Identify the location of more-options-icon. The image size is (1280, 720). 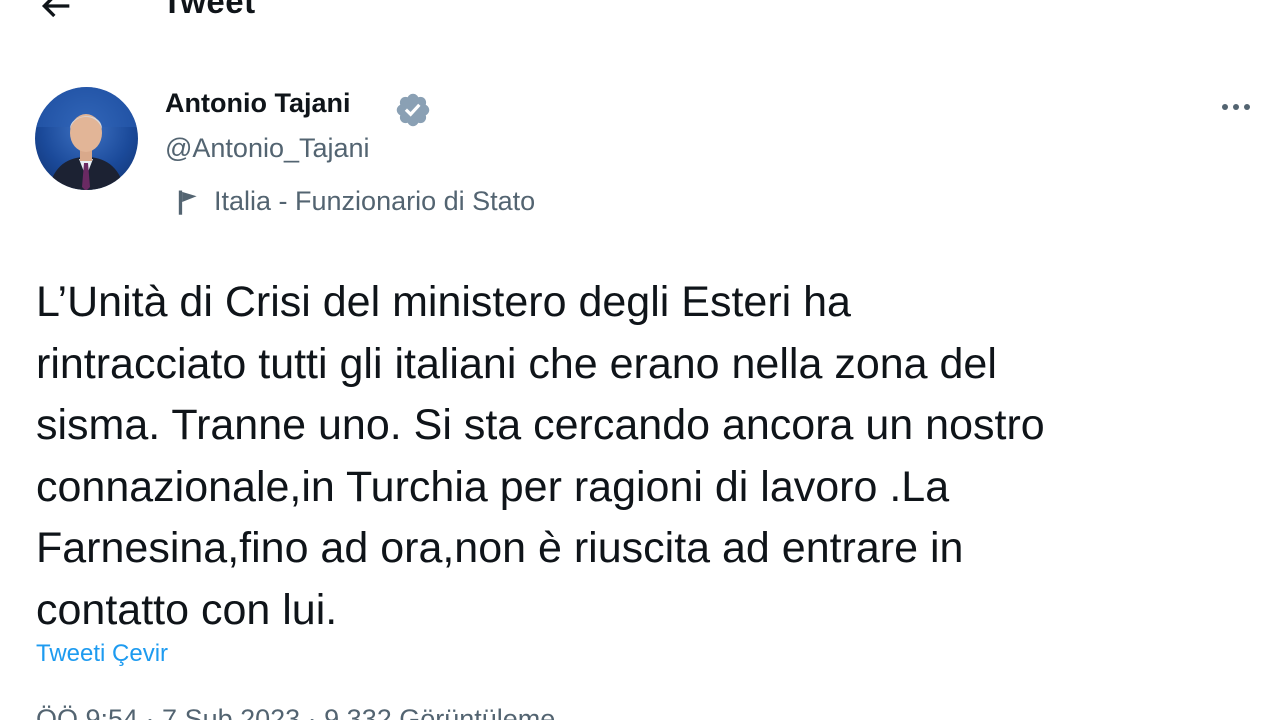
(1225, 107).